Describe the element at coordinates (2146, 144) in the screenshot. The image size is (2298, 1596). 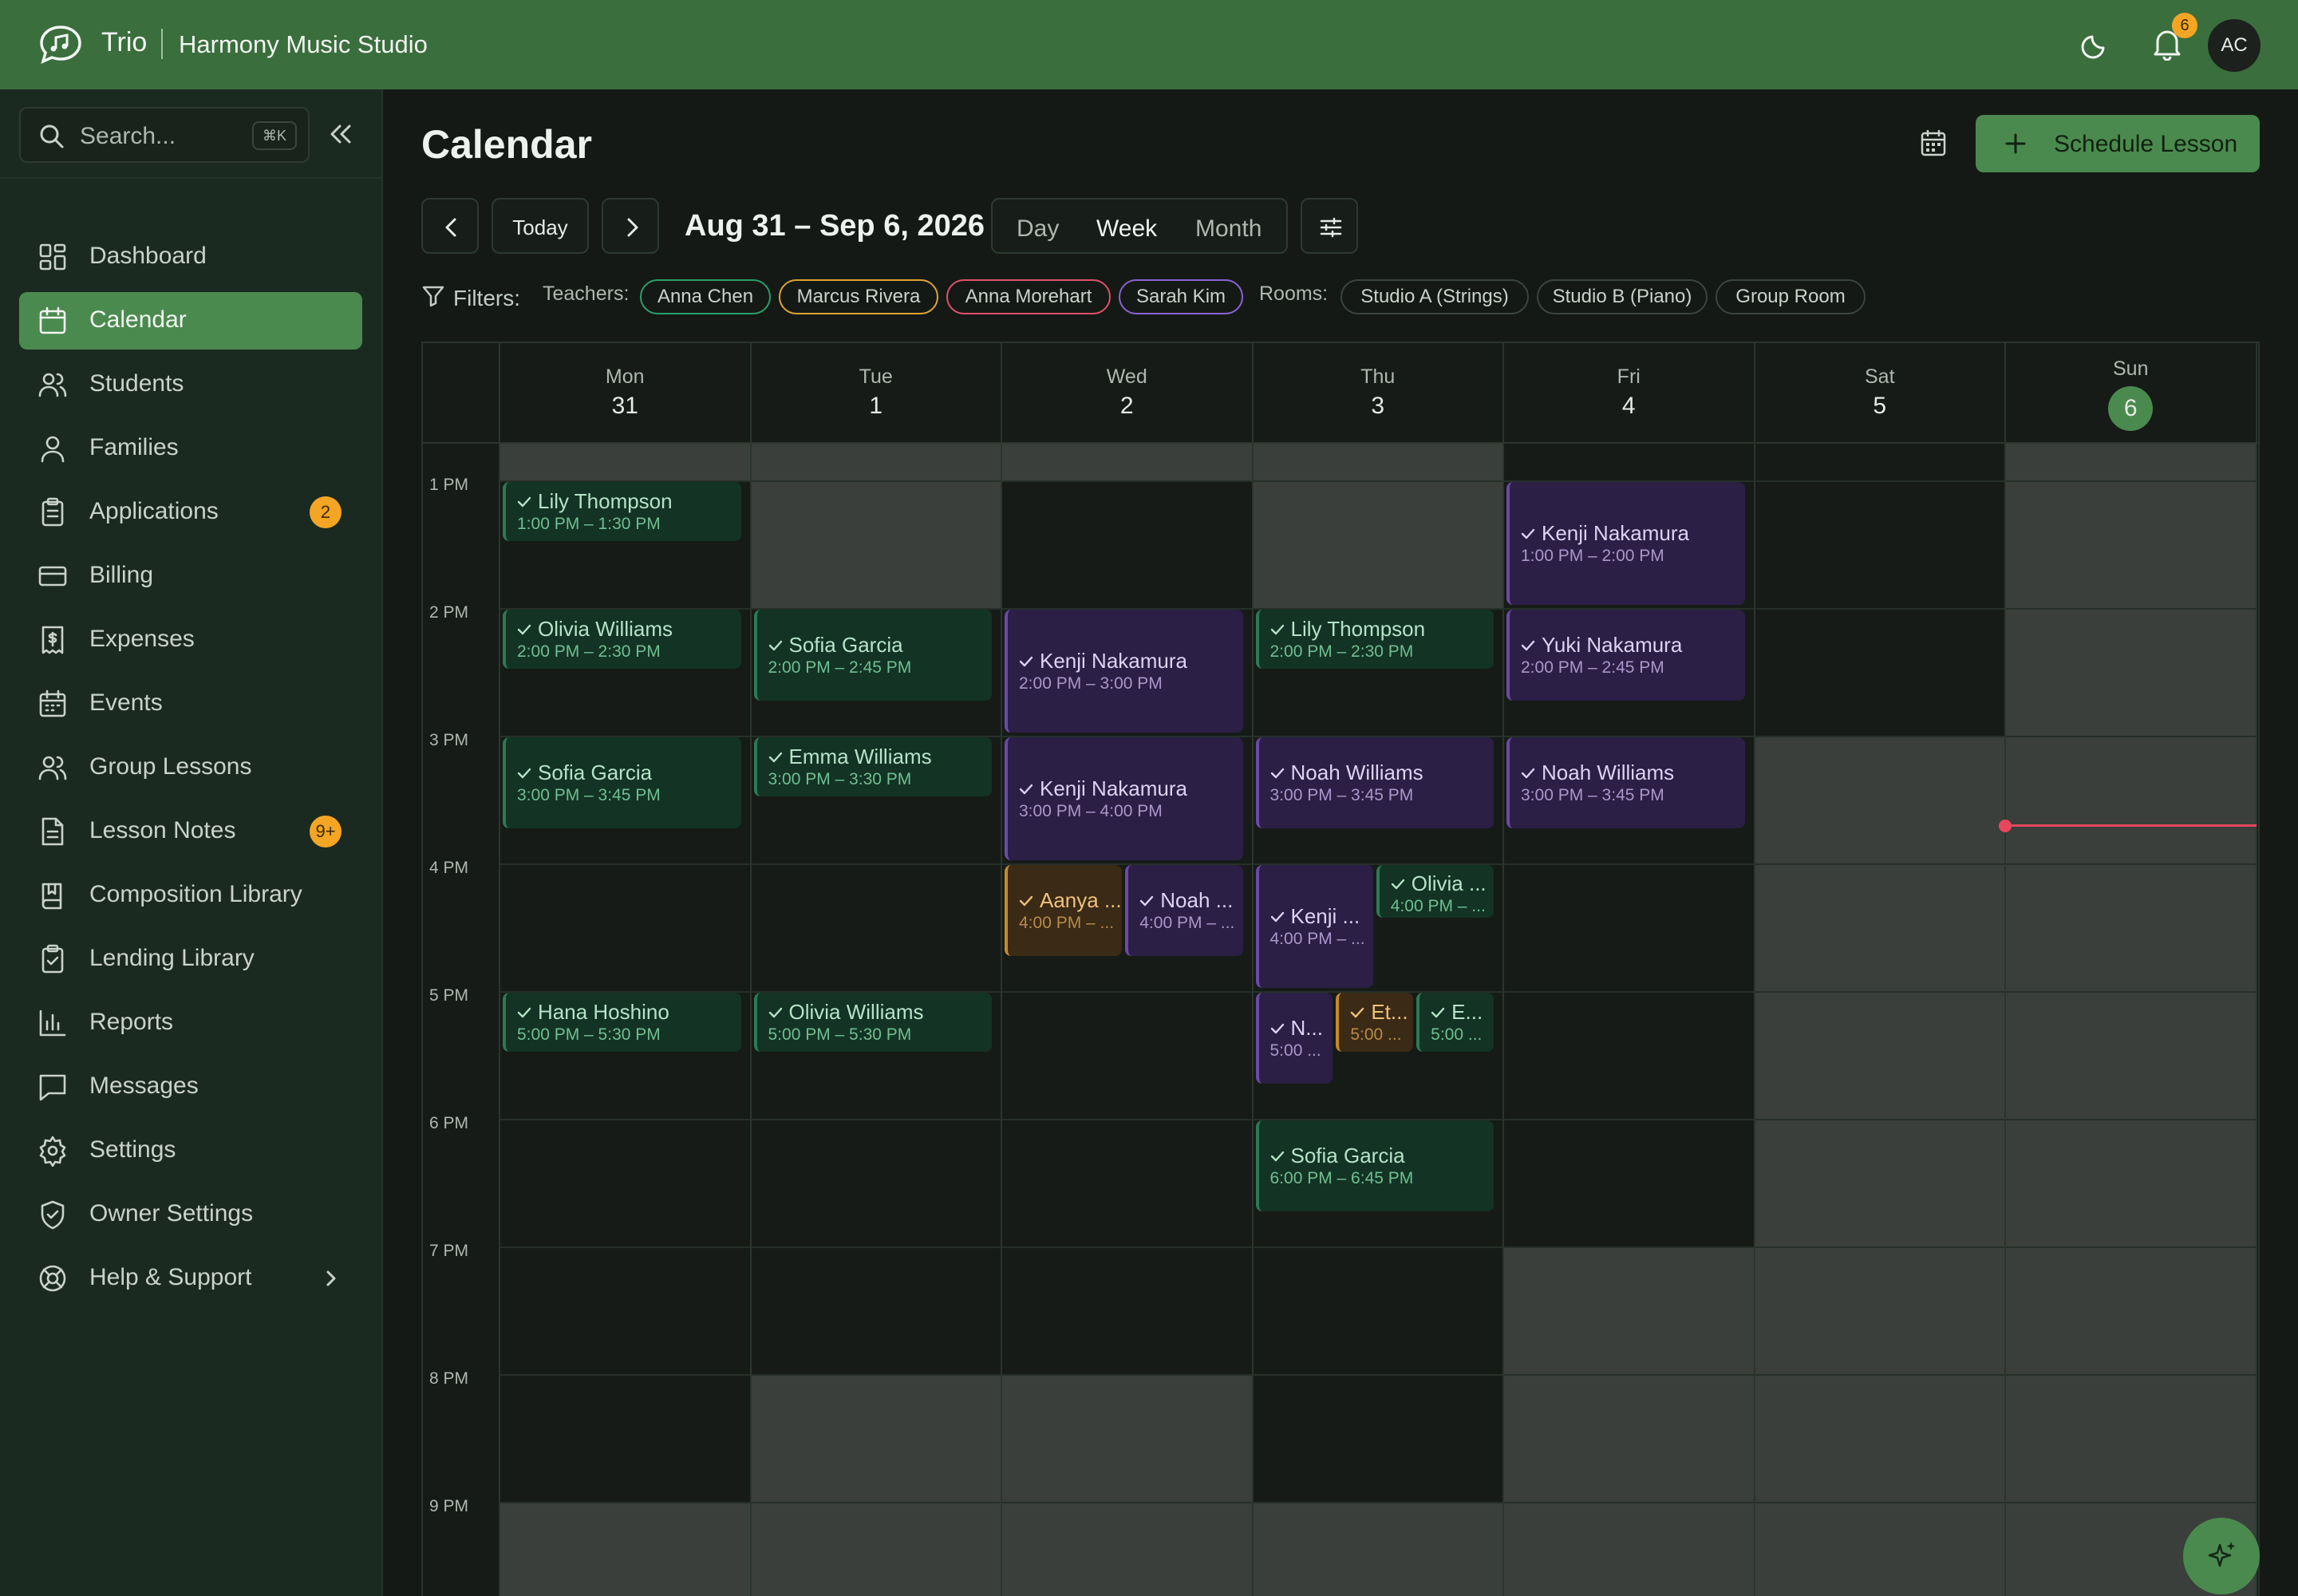
I see `schedule-lesson-label: Schedule Lesson` at that location.